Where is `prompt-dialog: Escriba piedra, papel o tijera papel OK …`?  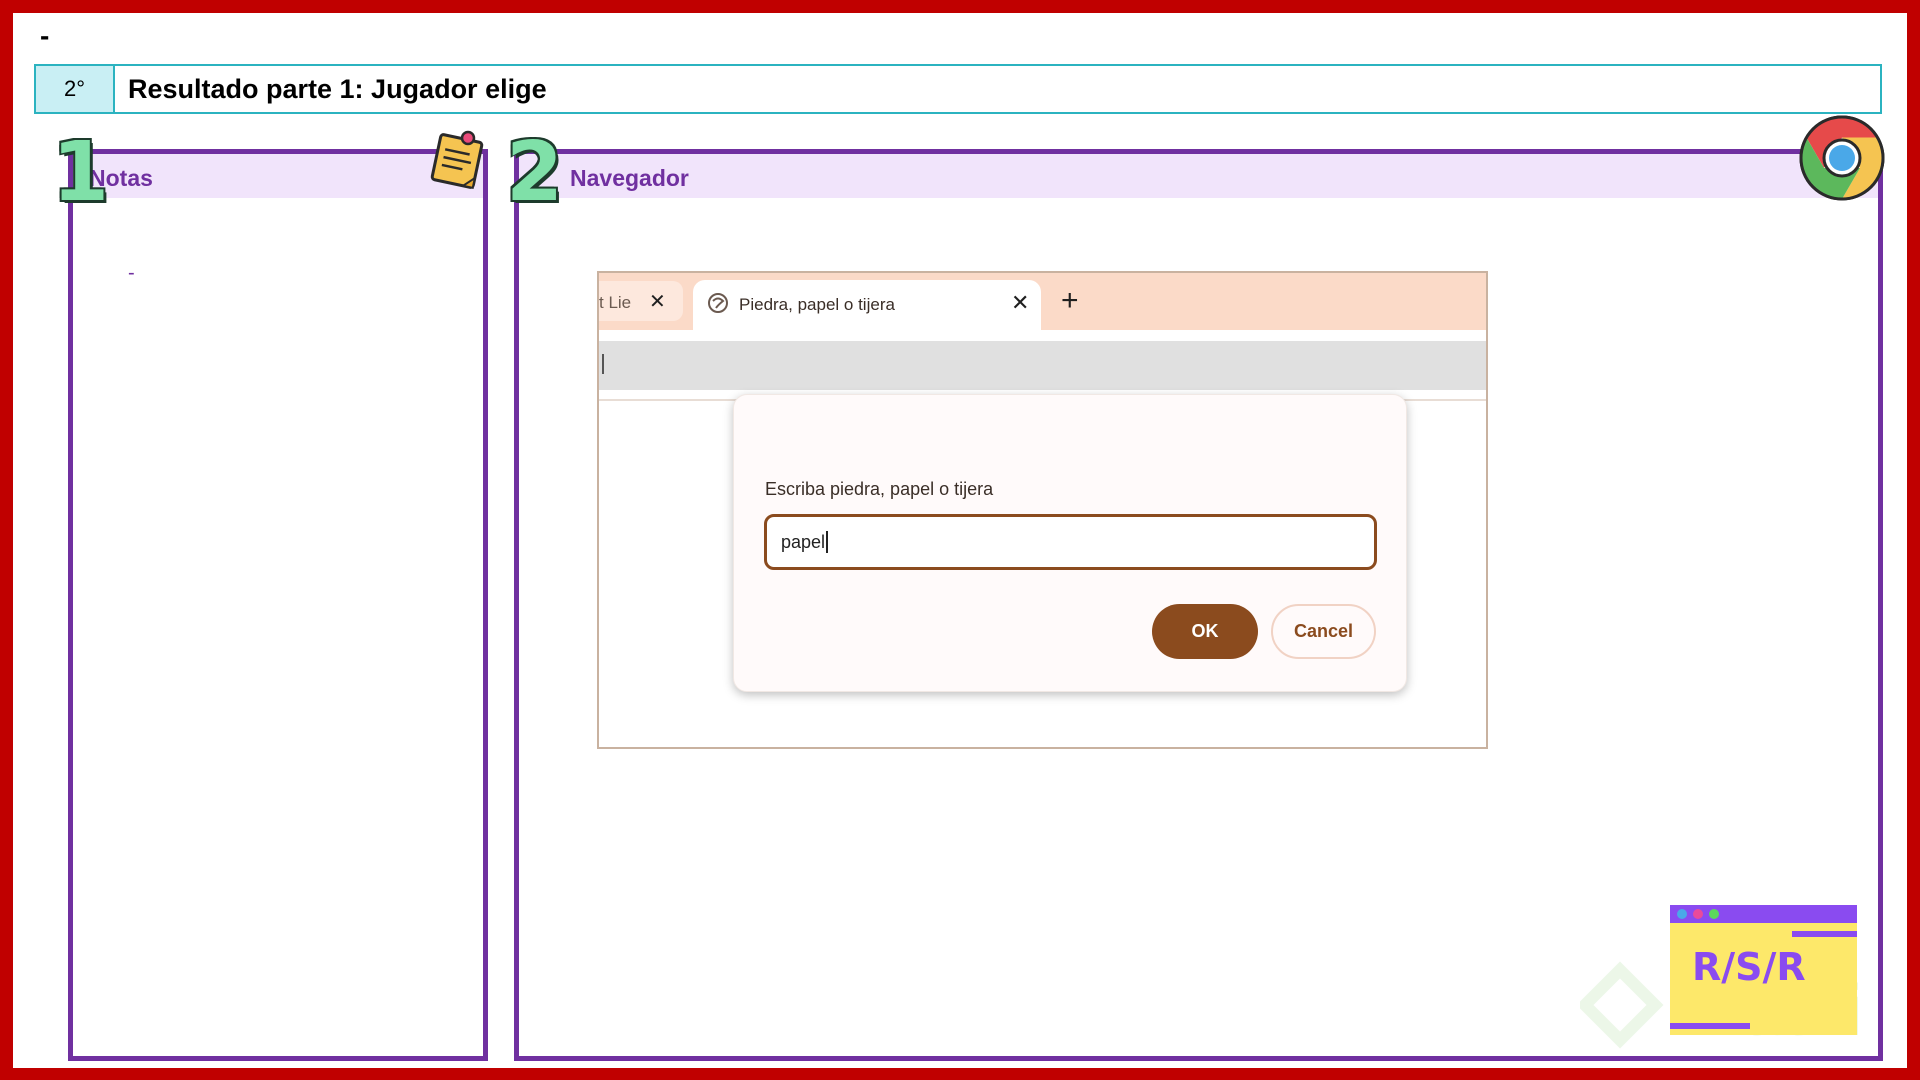
prompt-dialog: Escriba piedra, papel o tijera papel OK … is located at coordinates (1070, 543).